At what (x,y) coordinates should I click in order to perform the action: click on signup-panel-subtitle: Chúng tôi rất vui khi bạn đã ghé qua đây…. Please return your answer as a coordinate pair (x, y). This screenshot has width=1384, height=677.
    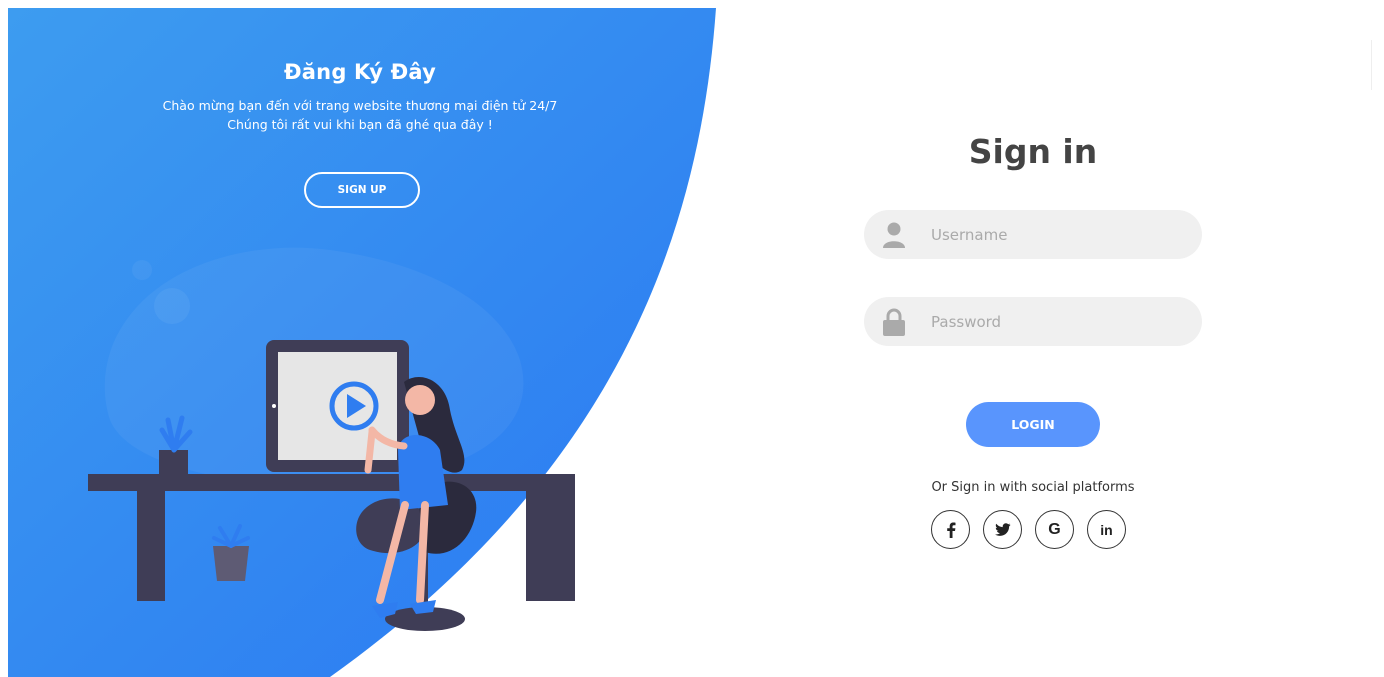
    Looking at the image, I should click on (360, 124).